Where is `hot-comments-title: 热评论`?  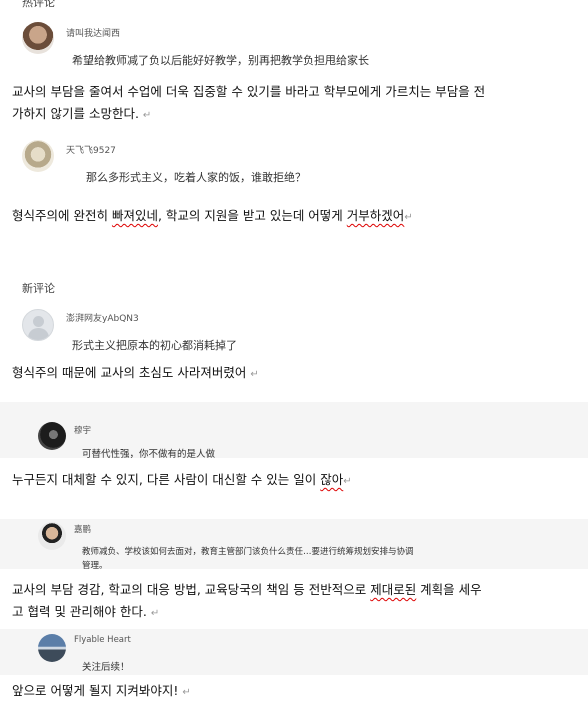 hot-comments-title: 热评论 is located at coordinates (38, 4).